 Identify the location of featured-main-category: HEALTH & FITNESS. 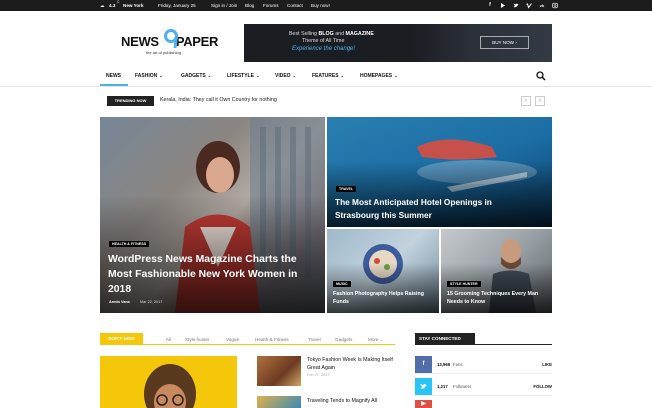
(129, 244).